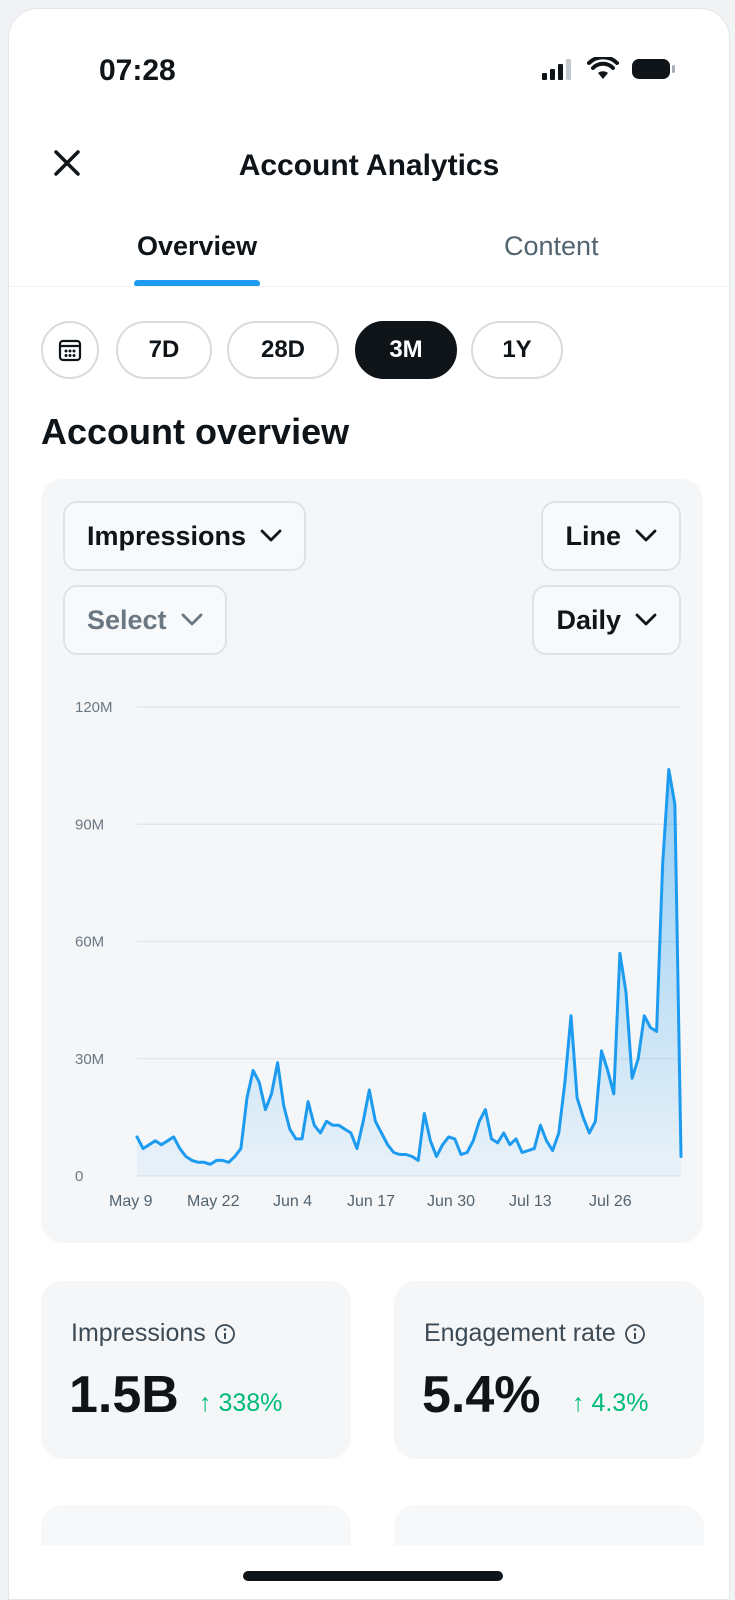 This screenshot has width=735, height=1600. I want to click on y-tick-label: 120M, so click(94, 707).